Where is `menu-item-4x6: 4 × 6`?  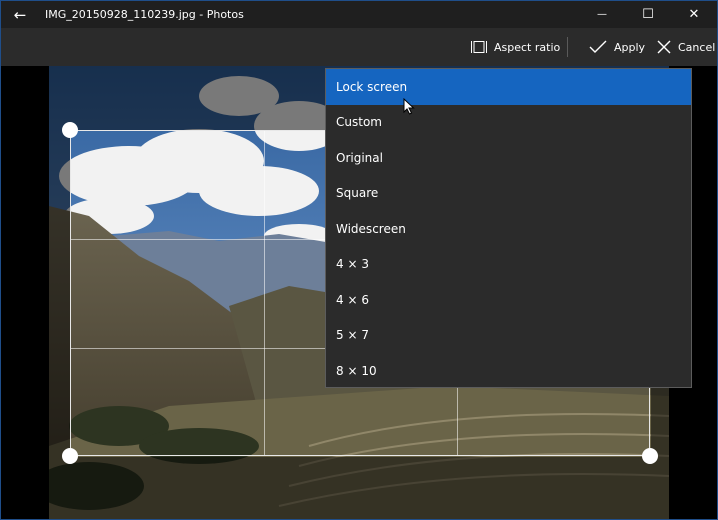 menu-item-4x6: 4 × 6 is located at coordinates (508, 300).